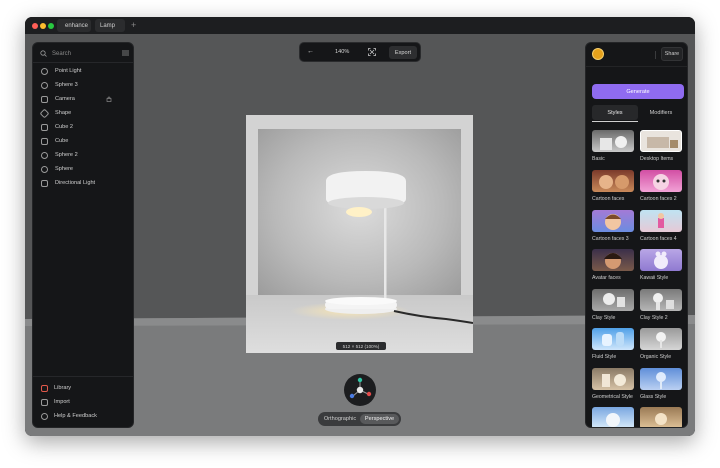  I want to click on title-bar: enhance Lamp +, so click(360, 25).